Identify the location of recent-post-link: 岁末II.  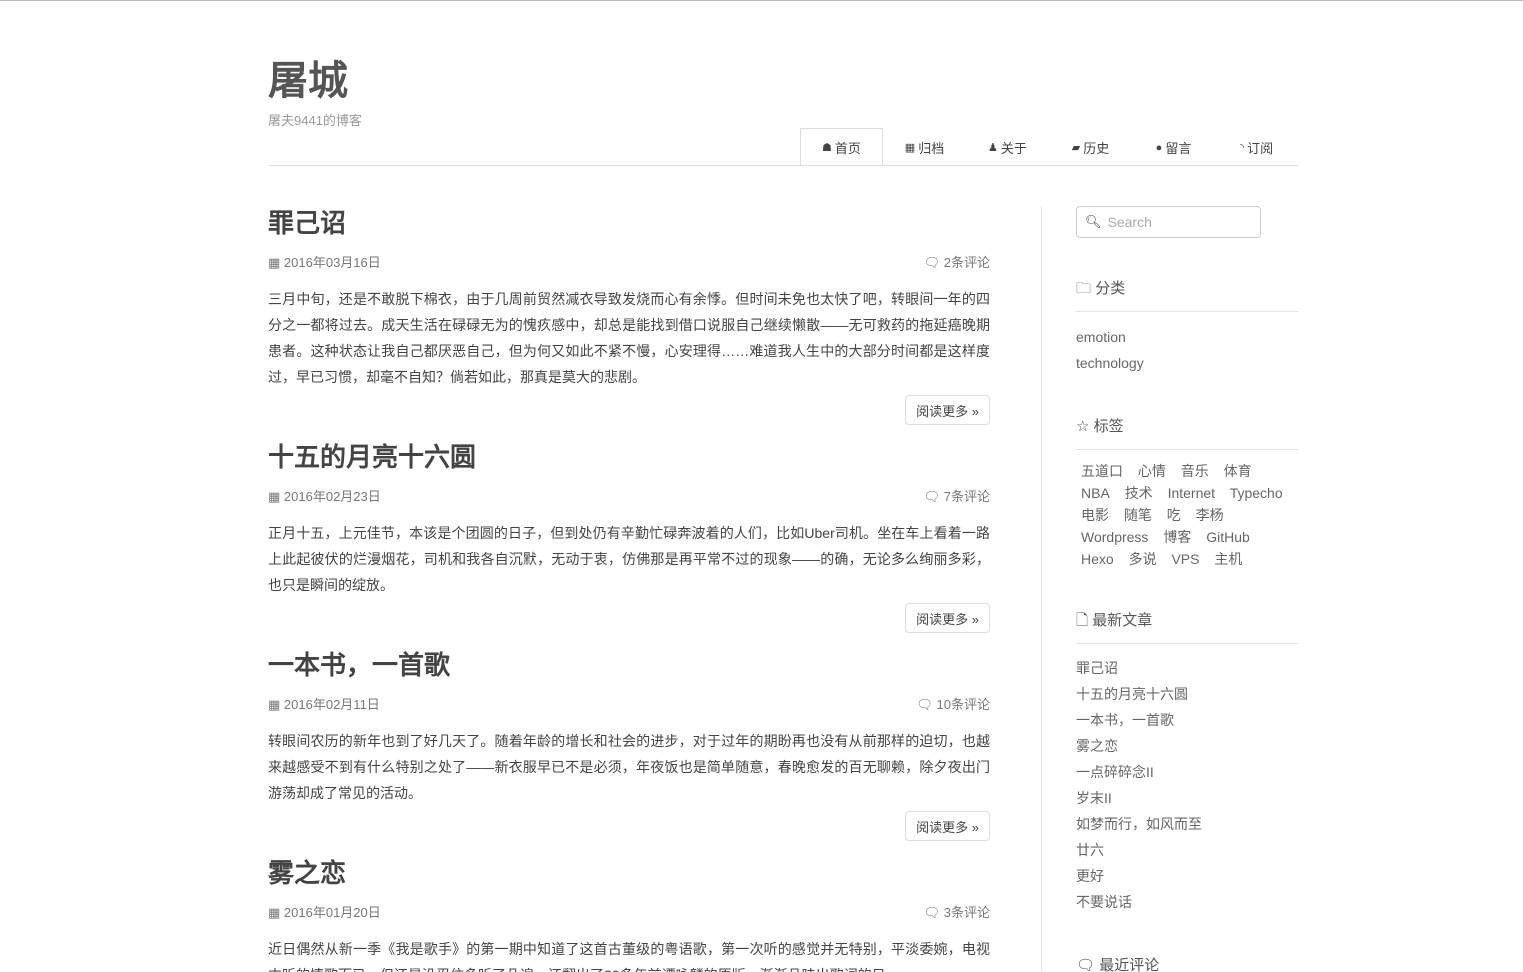
(1187, 798).